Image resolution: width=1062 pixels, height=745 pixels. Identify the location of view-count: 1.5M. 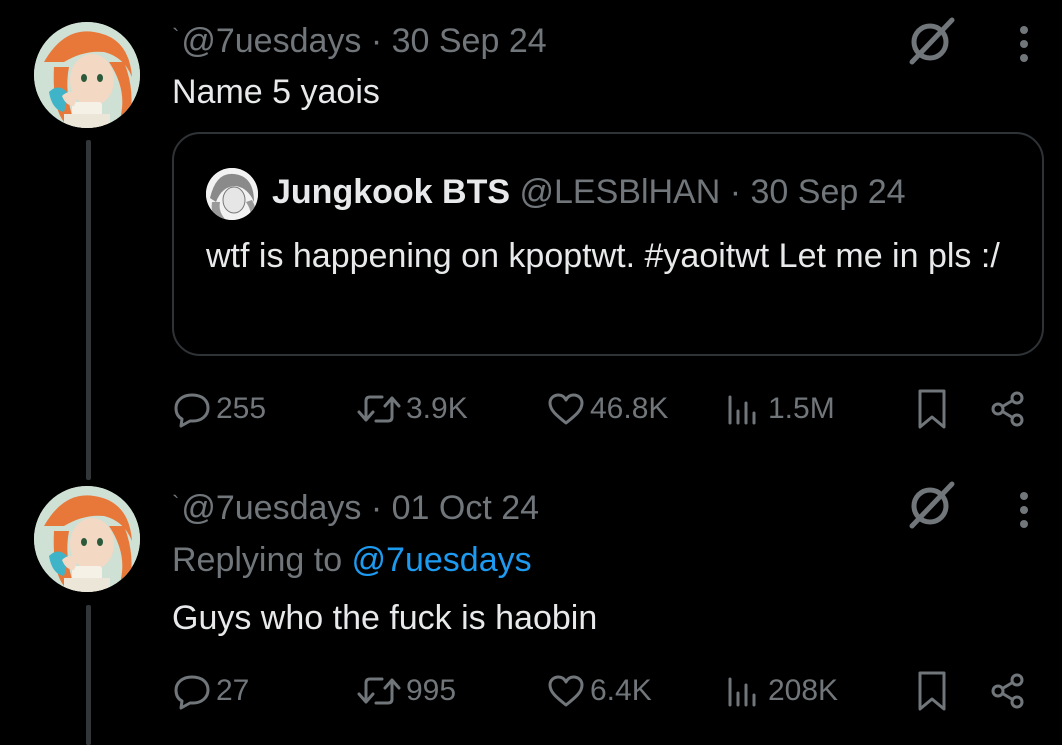
(801, 408).